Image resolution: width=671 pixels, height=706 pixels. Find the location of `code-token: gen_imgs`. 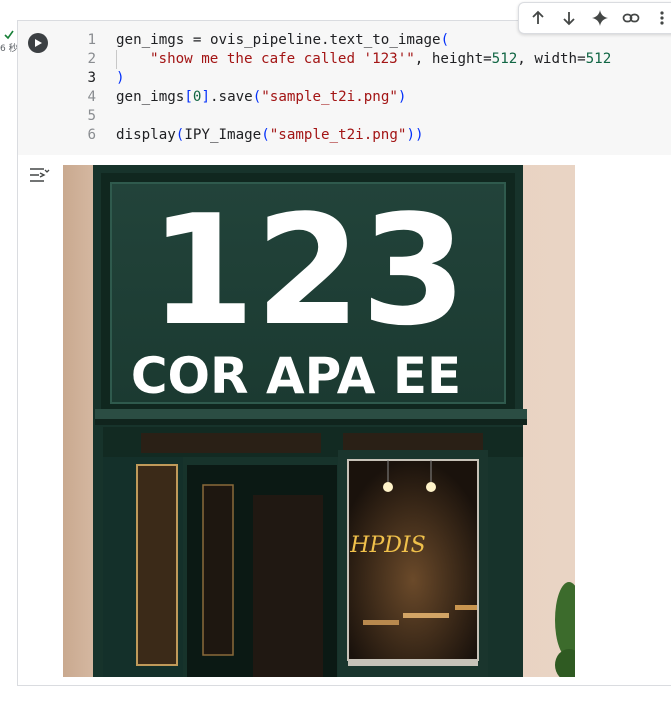

code-token: gen_imgs is located at coordinates (150, 97).